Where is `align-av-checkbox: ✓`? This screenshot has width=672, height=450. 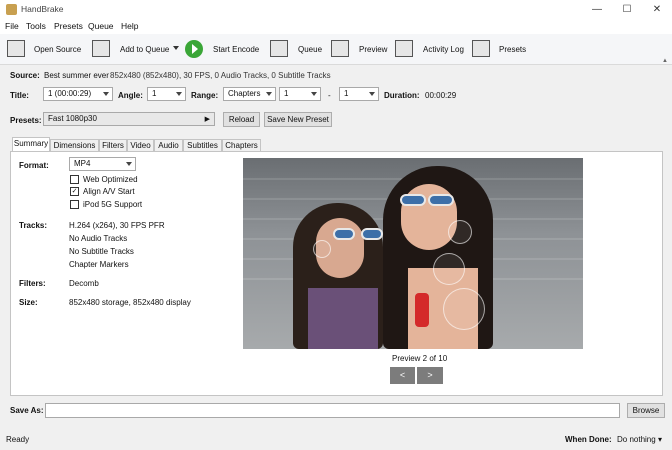 align-av-checkbox: ✓ is located at coordinates (74, 191).